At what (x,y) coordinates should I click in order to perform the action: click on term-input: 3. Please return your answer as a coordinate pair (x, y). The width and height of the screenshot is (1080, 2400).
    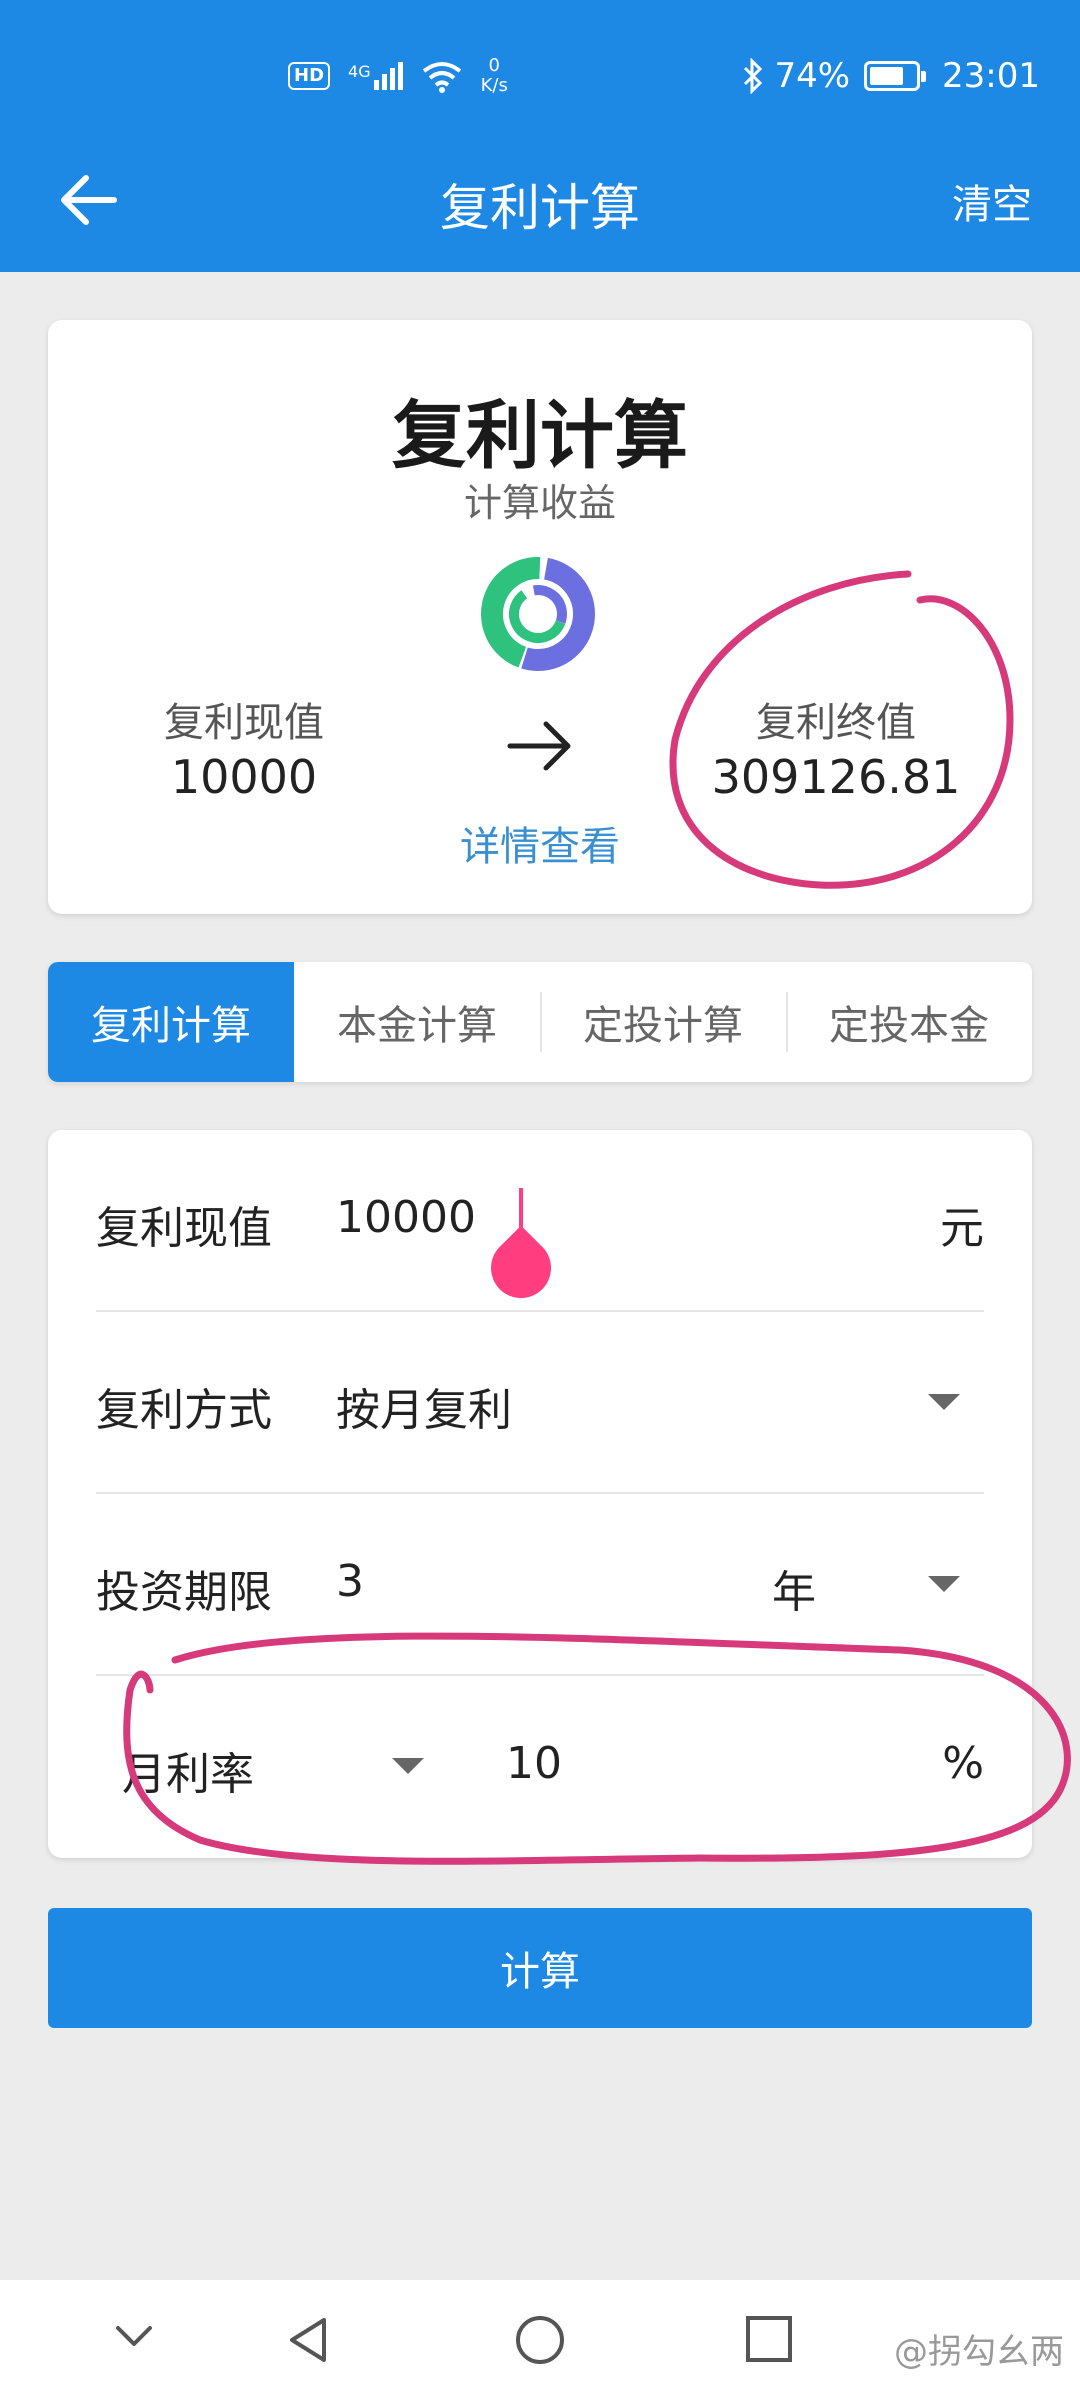
    Looking at the image, I should click on (350, 1581).